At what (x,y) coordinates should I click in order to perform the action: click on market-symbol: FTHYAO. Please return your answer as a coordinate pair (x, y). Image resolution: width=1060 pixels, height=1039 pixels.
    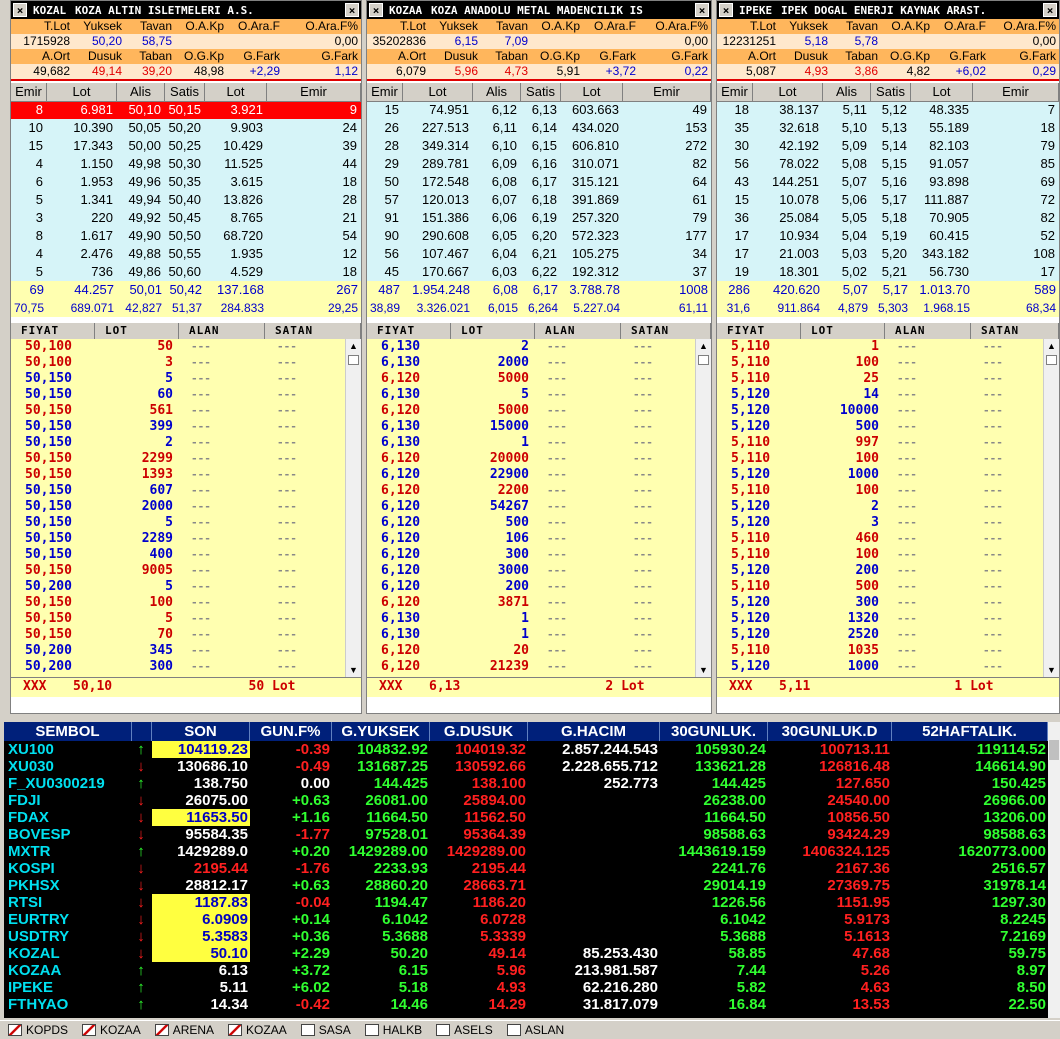
    Looking at the image, I should click on (68, 1004).